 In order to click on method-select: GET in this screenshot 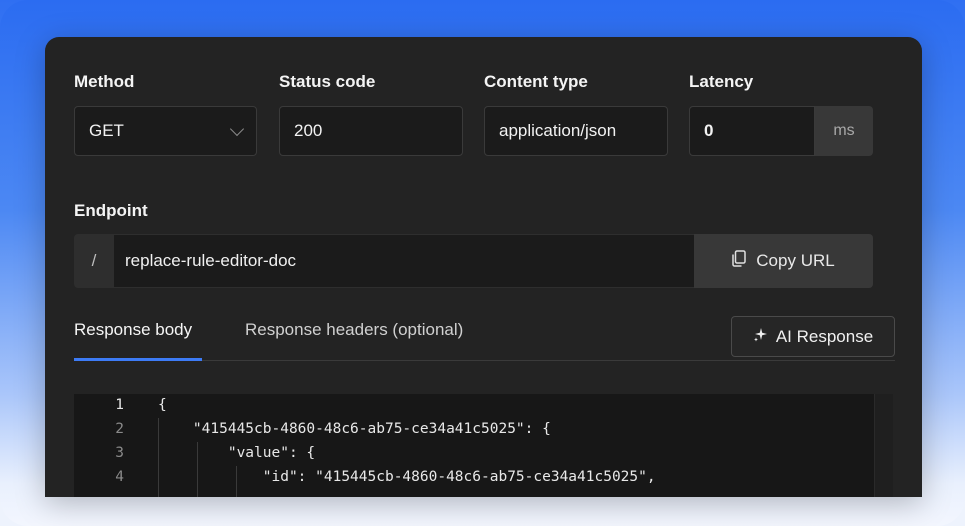, I will do `click(165, 131)`.